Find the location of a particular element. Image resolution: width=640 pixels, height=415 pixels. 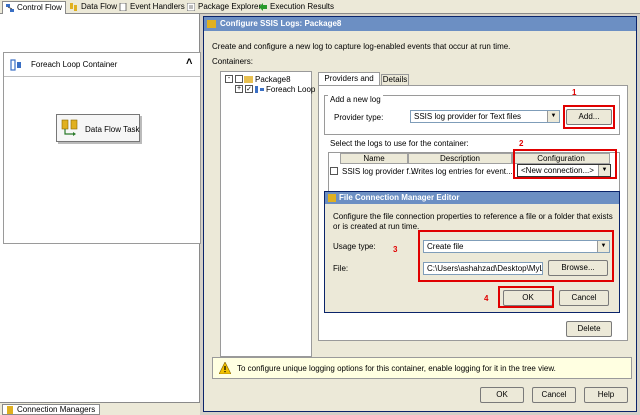

tab-label: Data Flow is located at coordinates (99, 6).